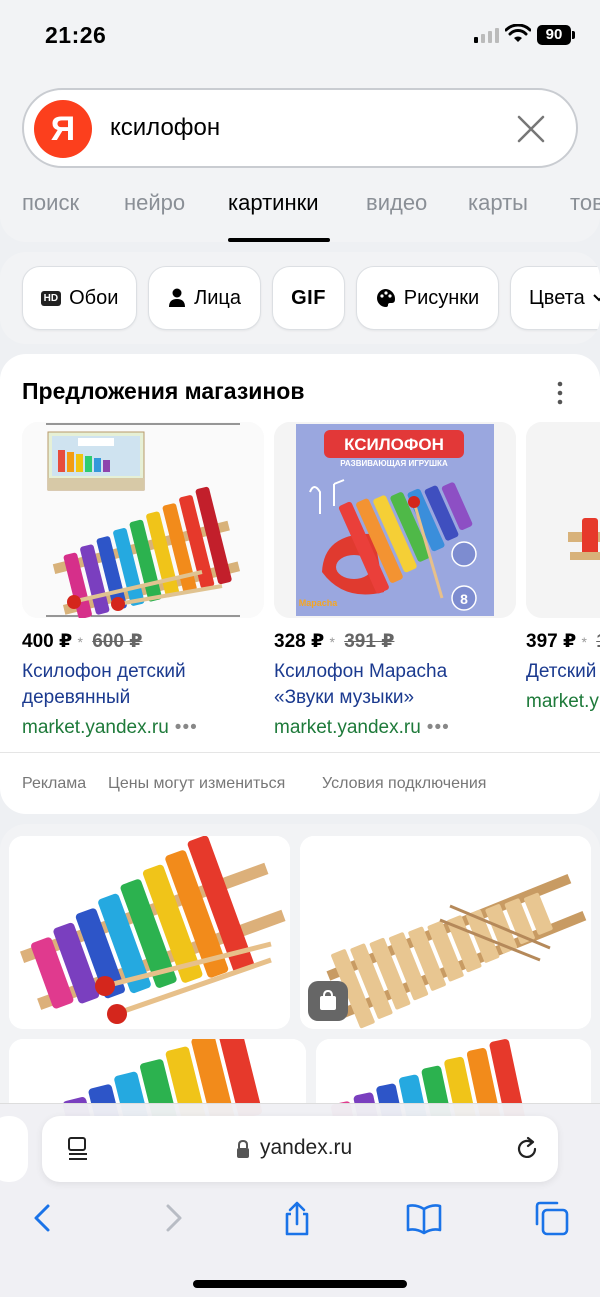 The width and height of the screenshot is (600, 1297). What do you see at coordinates (51, 298) in the screenshot?
I see `hd-icon: HD` at bounding box center [51, 298].